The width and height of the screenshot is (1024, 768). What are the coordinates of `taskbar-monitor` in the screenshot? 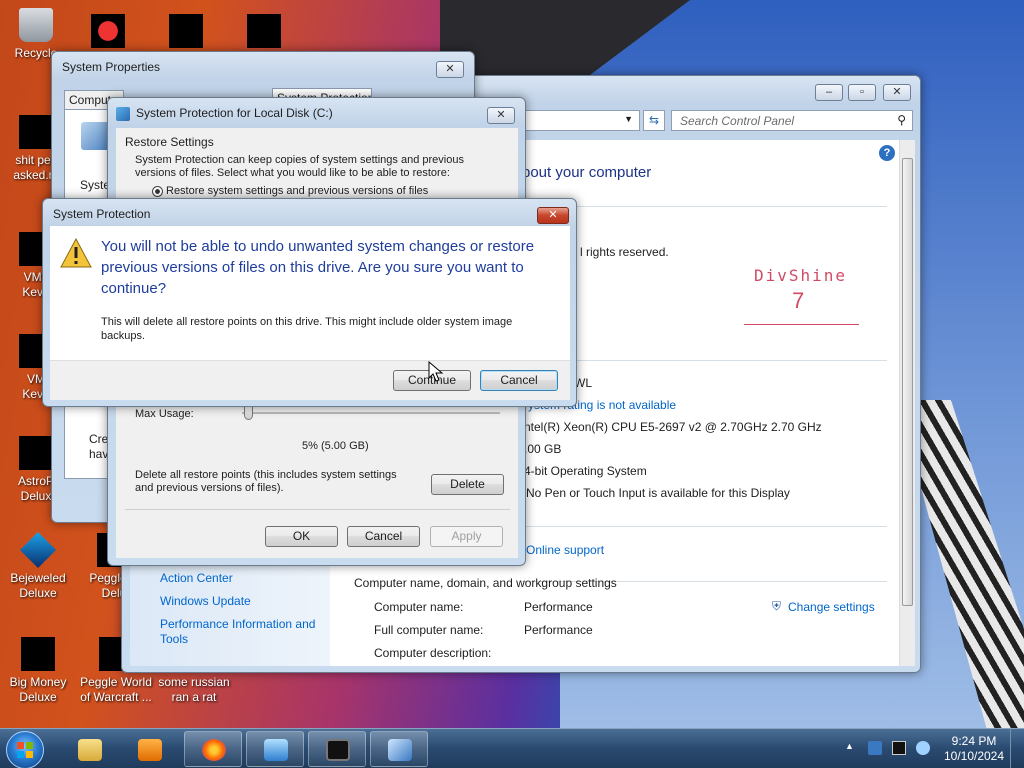 It's located at (337, 749).